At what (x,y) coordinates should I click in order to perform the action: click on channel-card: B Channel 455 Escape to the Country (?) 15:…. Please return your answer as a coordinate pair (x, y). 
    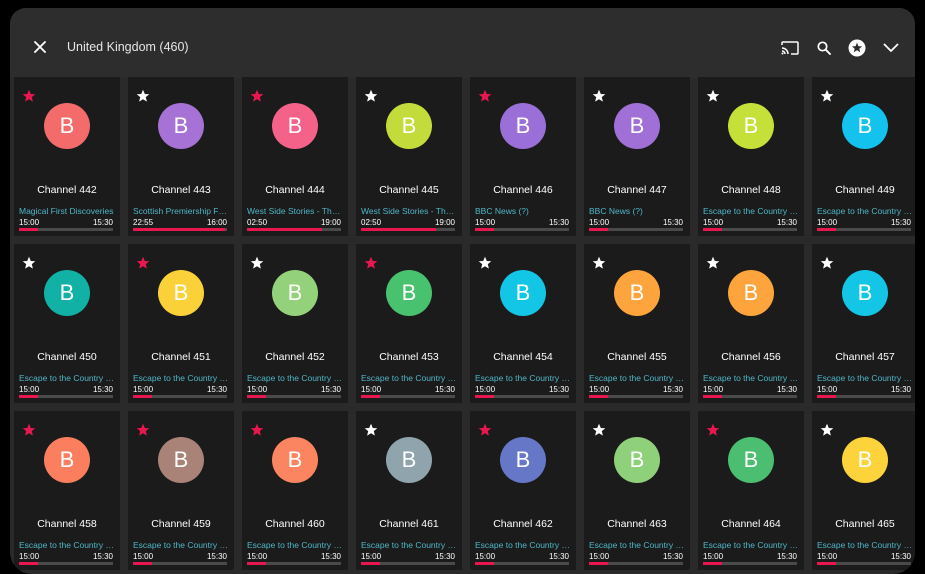
    Looking at the image, I should click on (637, 323).